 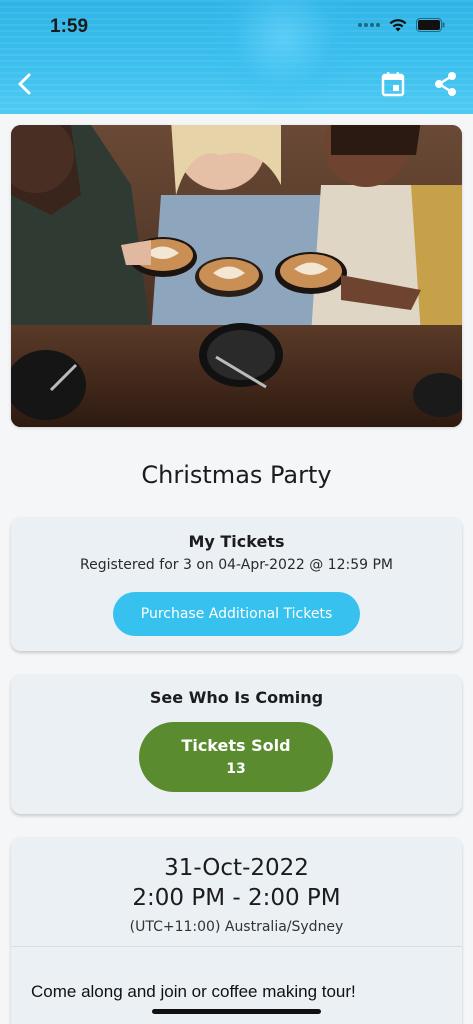 I want to click on see-who-is-coming-card: See Who Is Coming Tickets Sold 13, so click(x=236, y=744).